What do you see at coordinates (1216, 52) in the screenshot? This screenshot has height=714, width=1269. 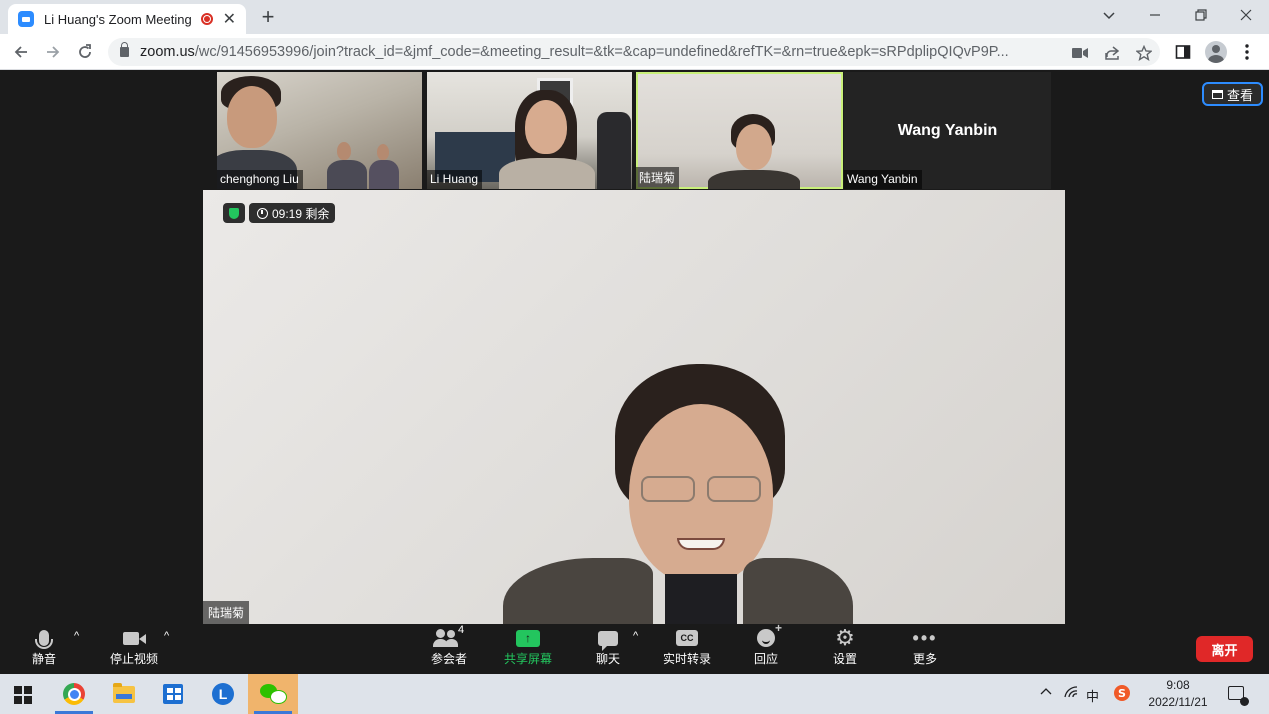 I see `profile-avatar-icon` at bounding box center [1216, 52].